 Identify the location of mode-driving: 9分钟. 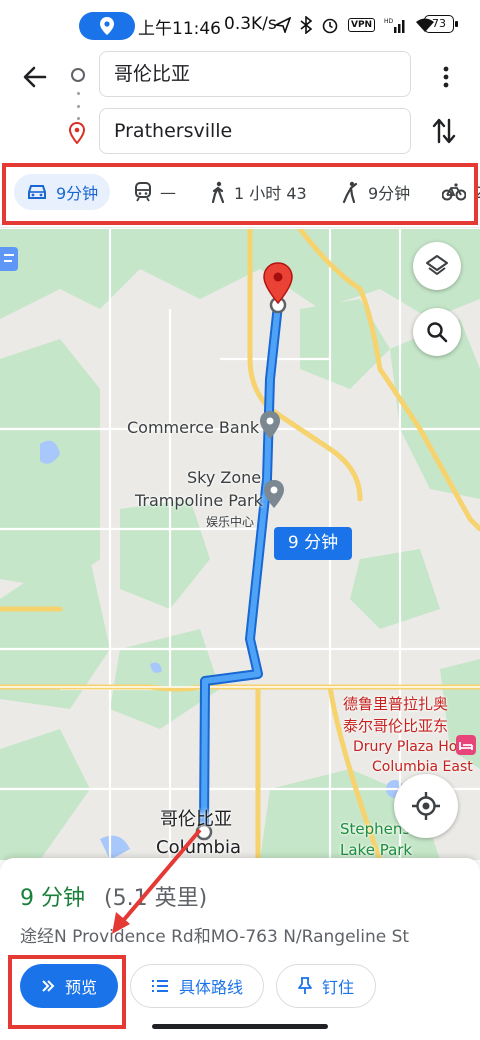
(62, 192).